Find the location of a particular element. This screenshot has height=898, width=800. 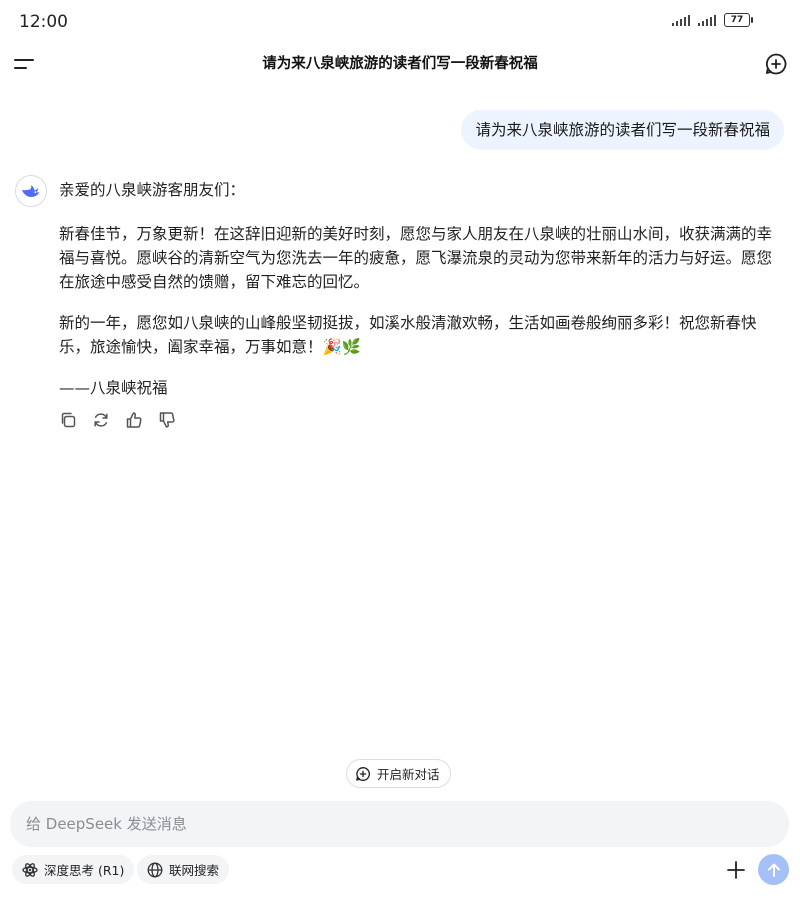

status-time: 12:00 is located at coordinates (43, 22).